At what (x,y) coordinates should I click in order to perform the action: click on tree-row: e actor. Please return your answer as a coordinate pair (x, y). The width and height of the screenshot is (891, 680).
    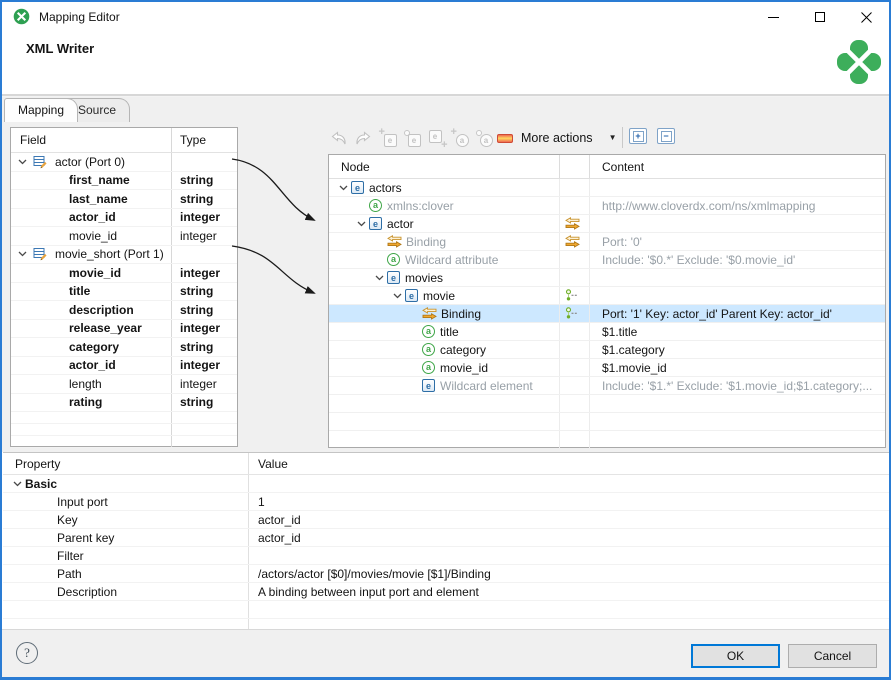
    Looking at the image, I should click on (607, 224).